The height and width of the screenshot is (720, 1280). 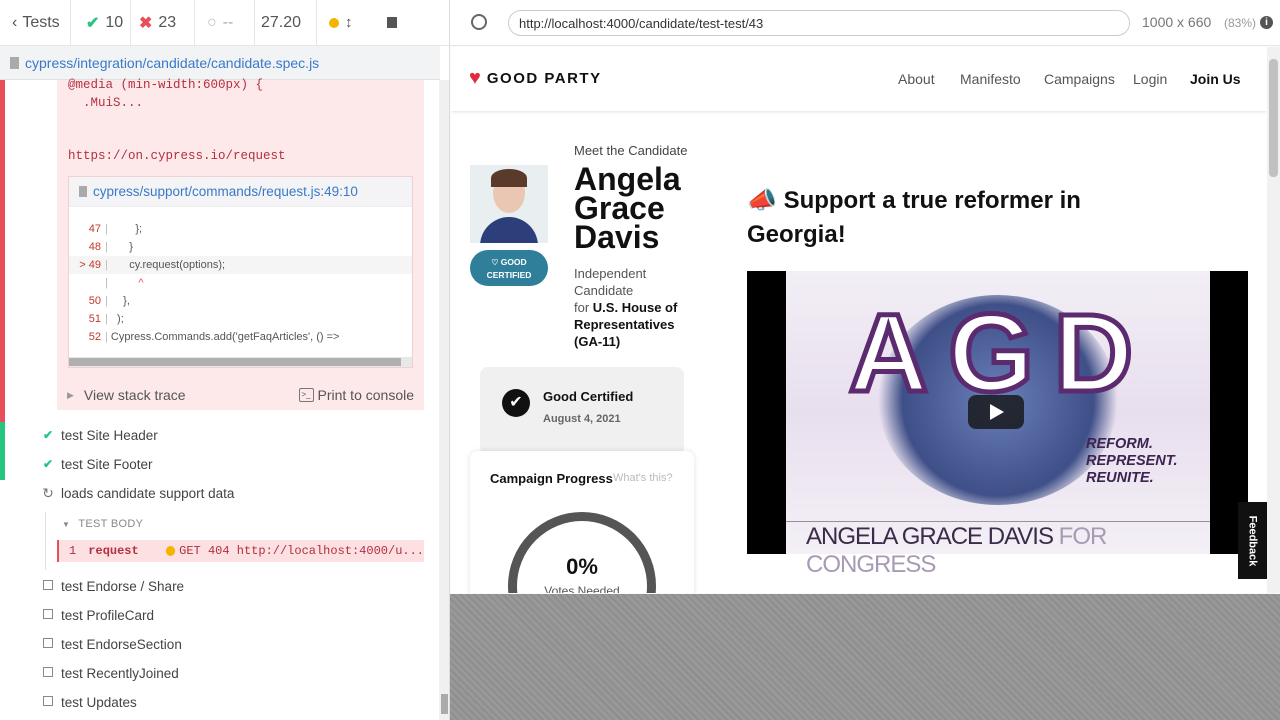 What do you see at coordinates (516, 403) in the screenshot?
I see `checkmark-icon: ✔` at bounding box center [516, 403].